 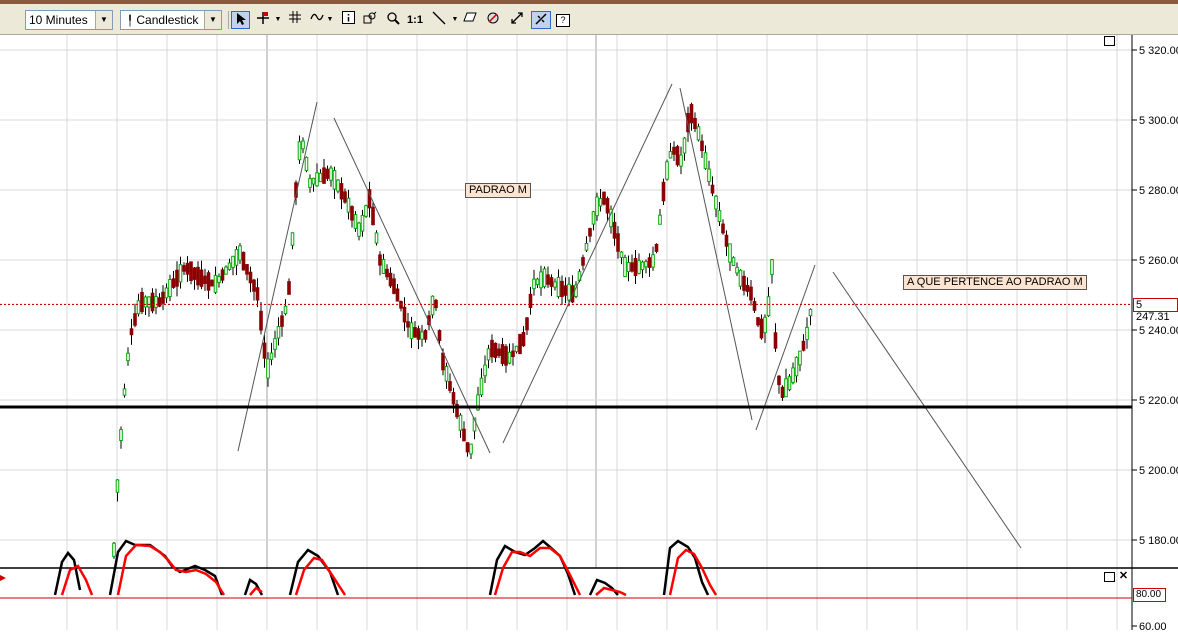 I want to click on indicator-icon, so click(x=317, y=20).